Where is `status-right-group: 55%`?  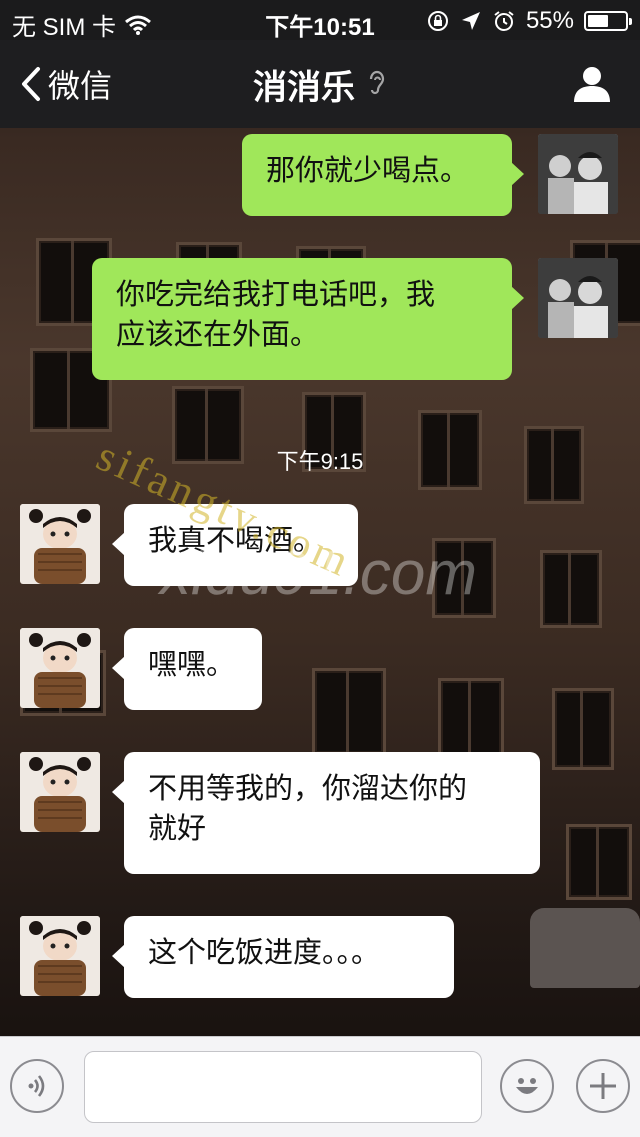
status-right-group: 55% is located at coordinates (529, 21).